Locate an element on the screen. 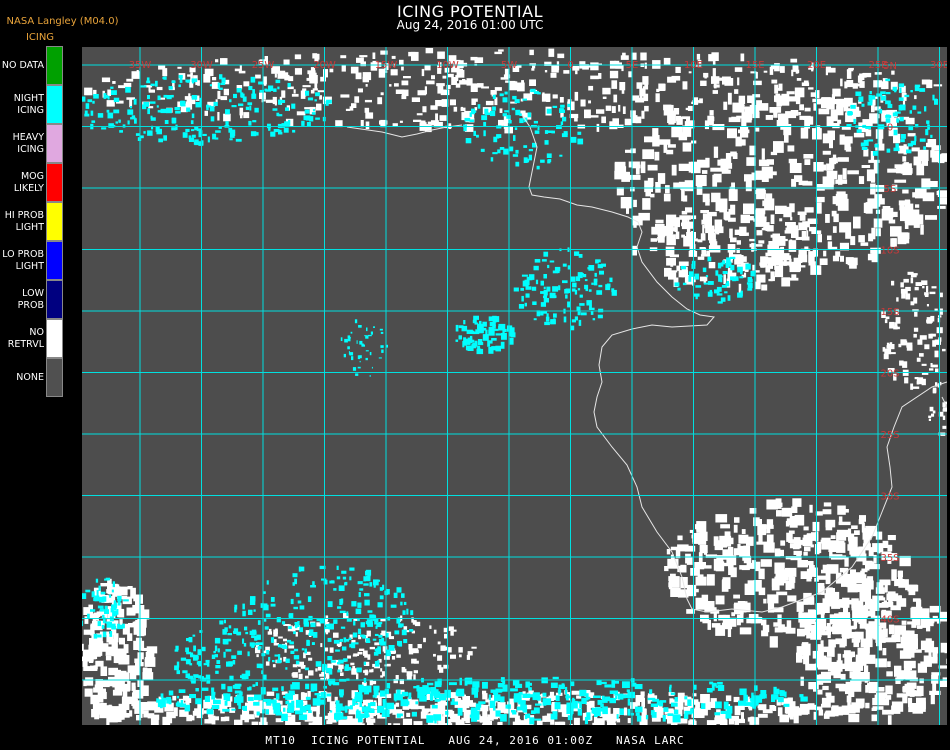  legend-label: NO RETRVL is located at coordinates (22, 338).